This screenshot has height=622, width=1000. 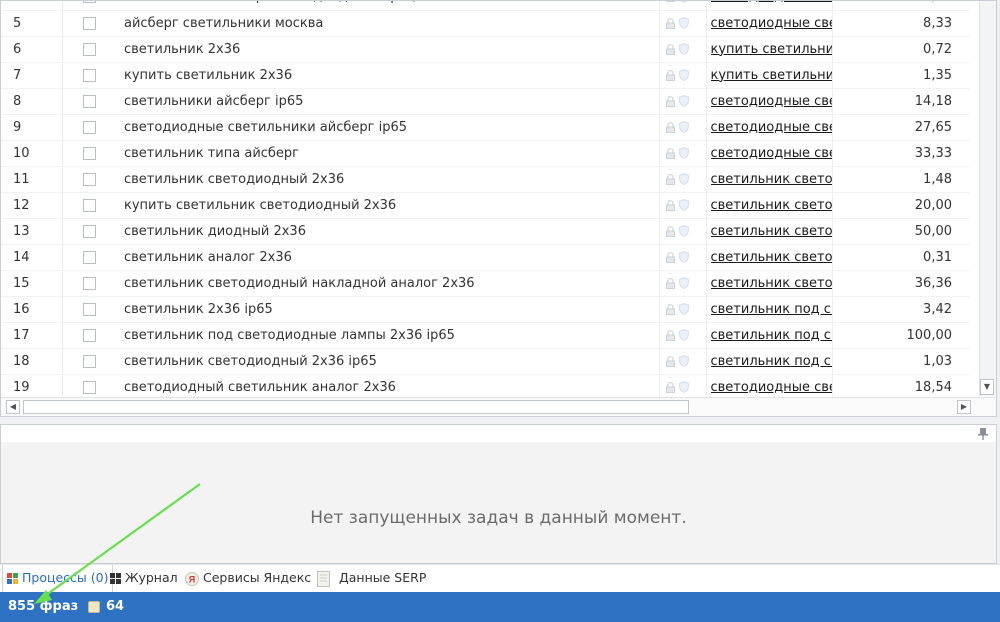 What do you see at coordinates (987, 198) in the screenshot?
I see `vertical-scrollbar: ▼` at bounding box center [987, 198].